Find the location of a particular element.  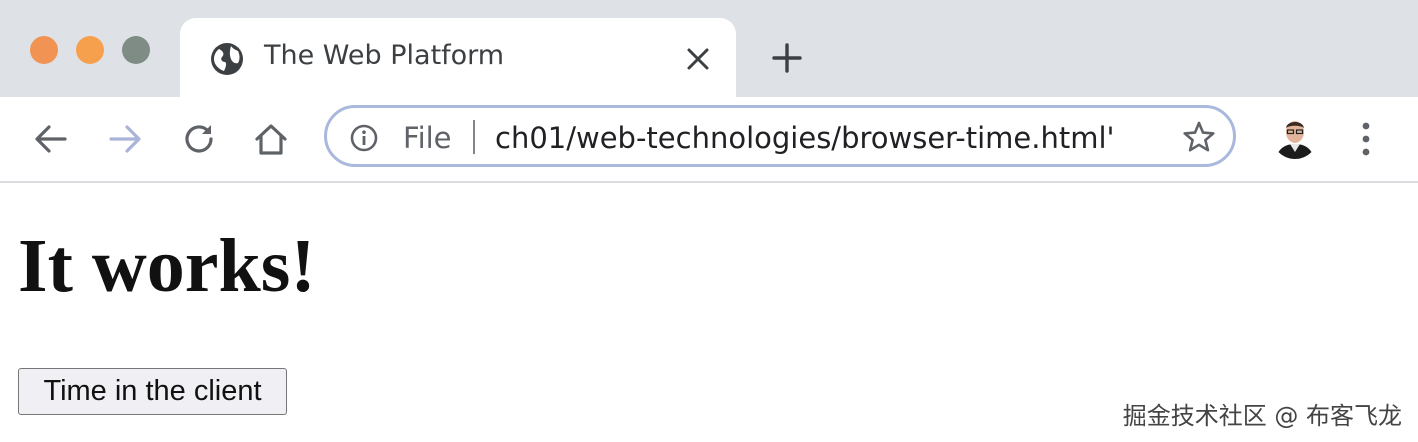

omnibox-divider is located at coordinates (474, 137).